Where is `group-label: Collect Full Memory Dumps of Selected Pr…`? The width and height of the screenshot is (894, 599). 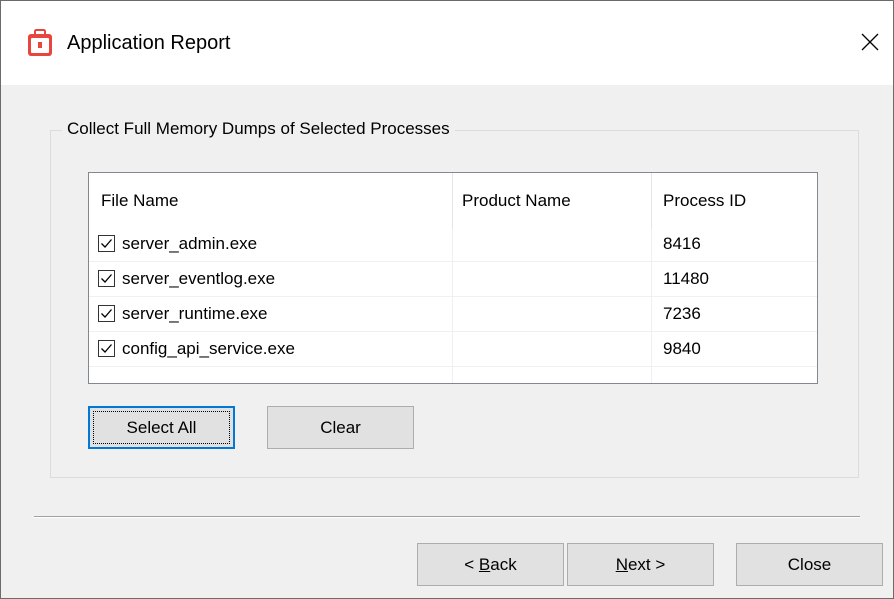 group-label: Collect Full Memory Dumps of Selected Pr… is located at coordinates (258, 129).